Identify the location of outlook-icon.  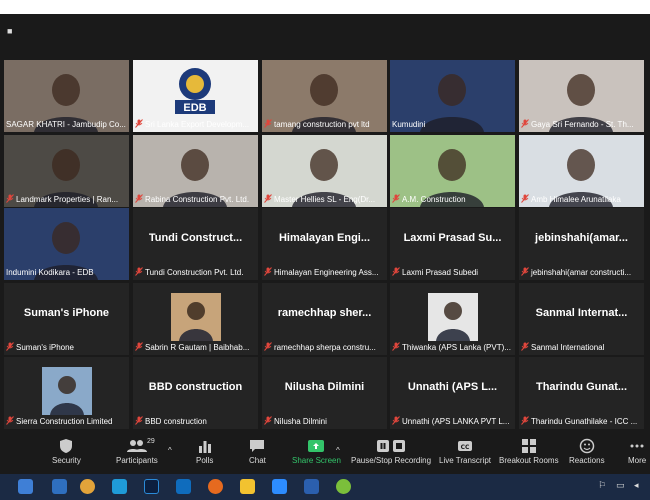
(183, 486).